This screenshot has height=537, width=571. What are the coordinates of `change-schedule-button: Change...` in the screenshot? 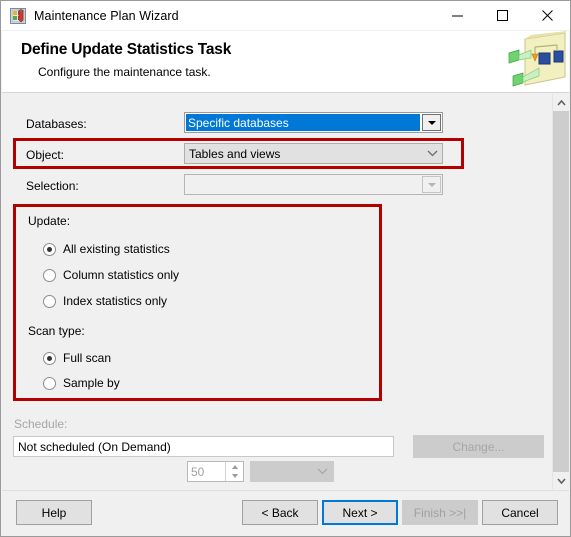 It's located at (478, 446).